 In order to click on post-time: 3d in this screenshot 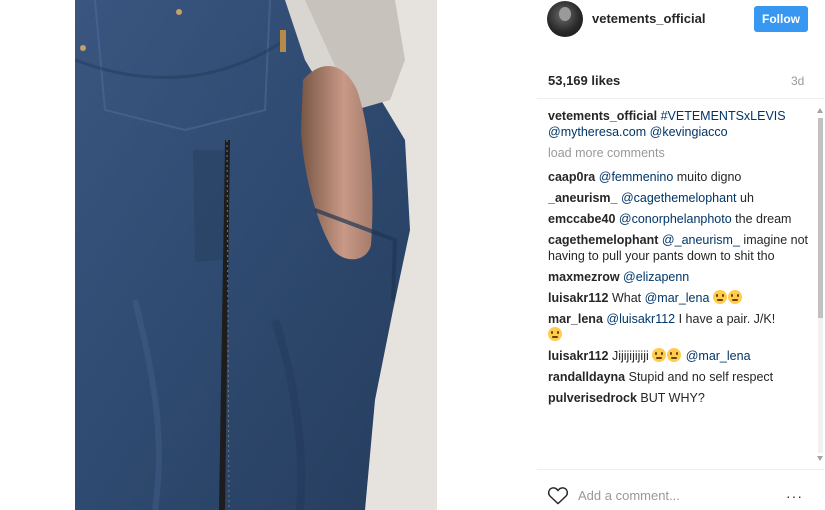, I will do `click(797, 81)`.